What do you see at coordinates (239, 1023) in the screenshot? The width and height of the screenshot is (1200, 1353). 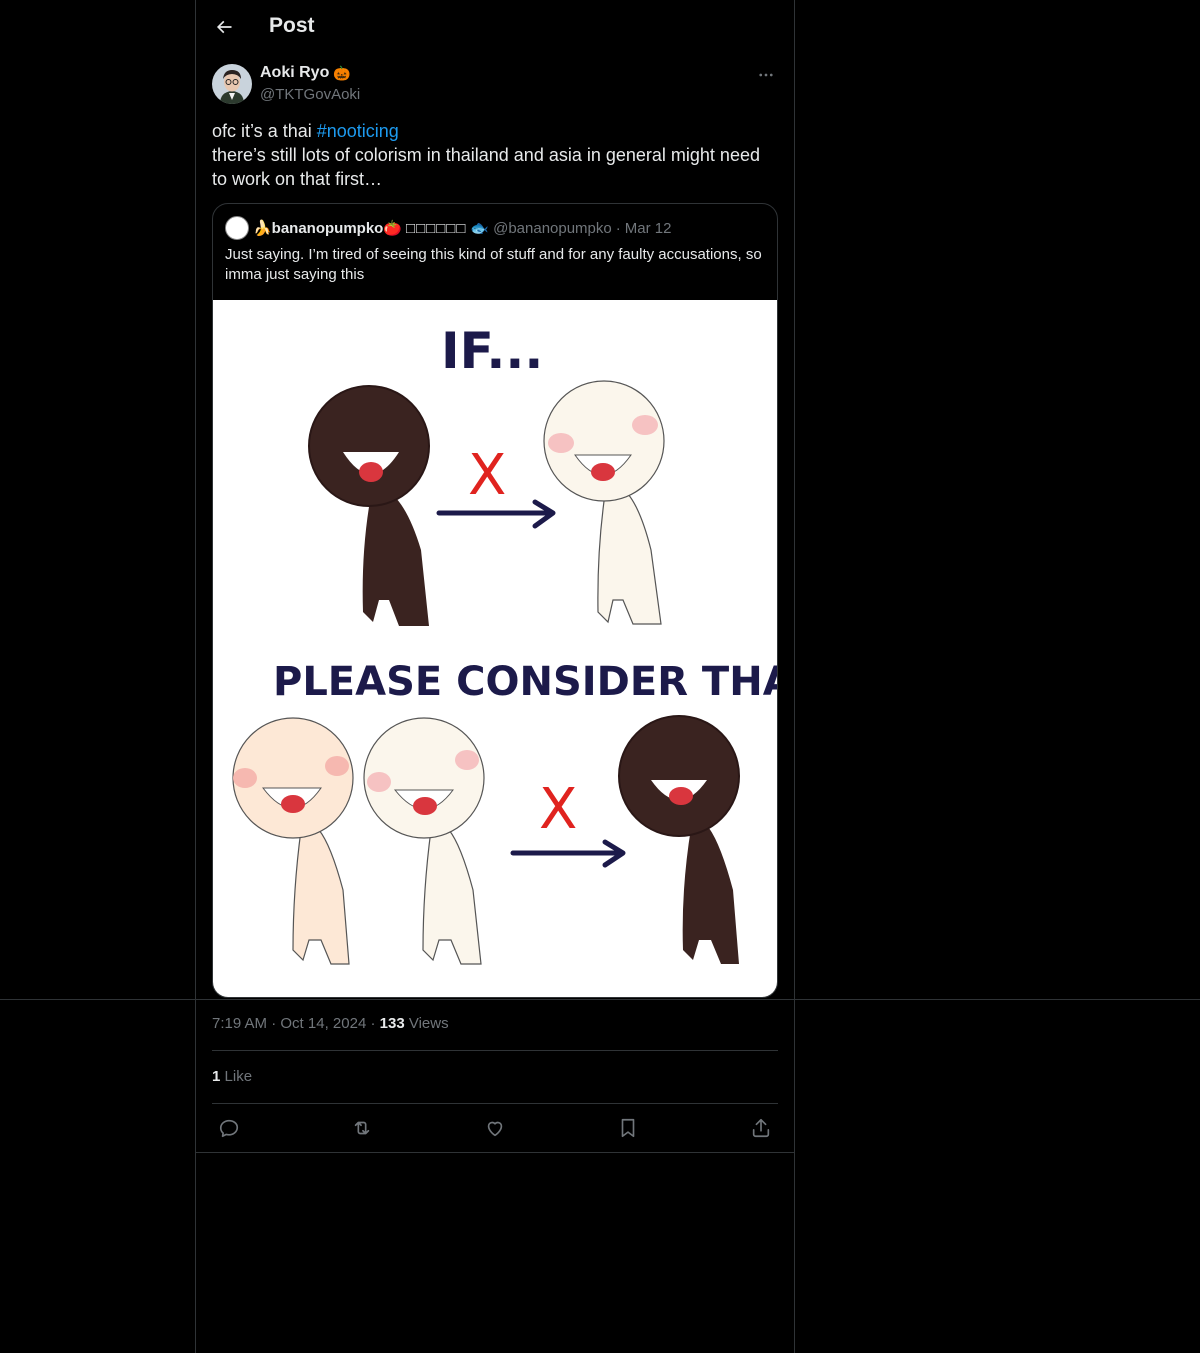 I see `post-time: 7:19 AM` at bounding box center [239, 1023].